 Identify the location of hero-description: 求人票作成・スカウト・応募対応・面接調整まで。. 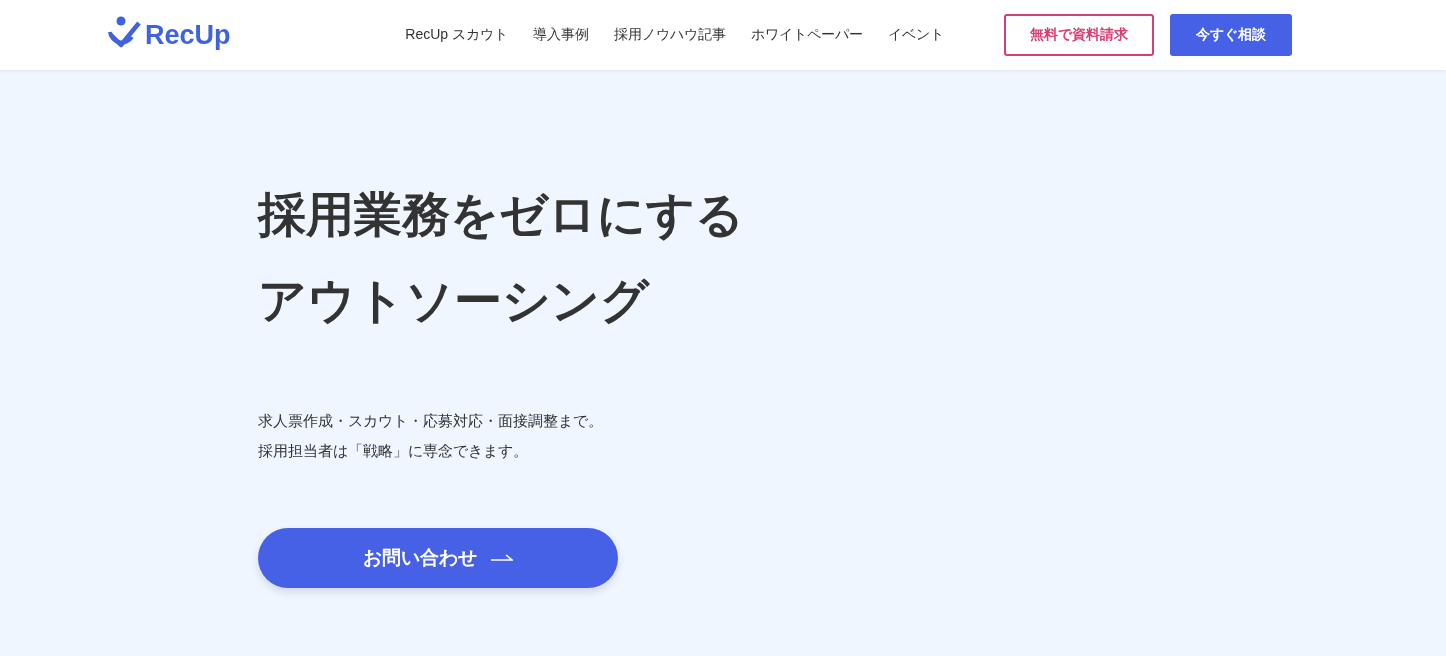
(431, 421).